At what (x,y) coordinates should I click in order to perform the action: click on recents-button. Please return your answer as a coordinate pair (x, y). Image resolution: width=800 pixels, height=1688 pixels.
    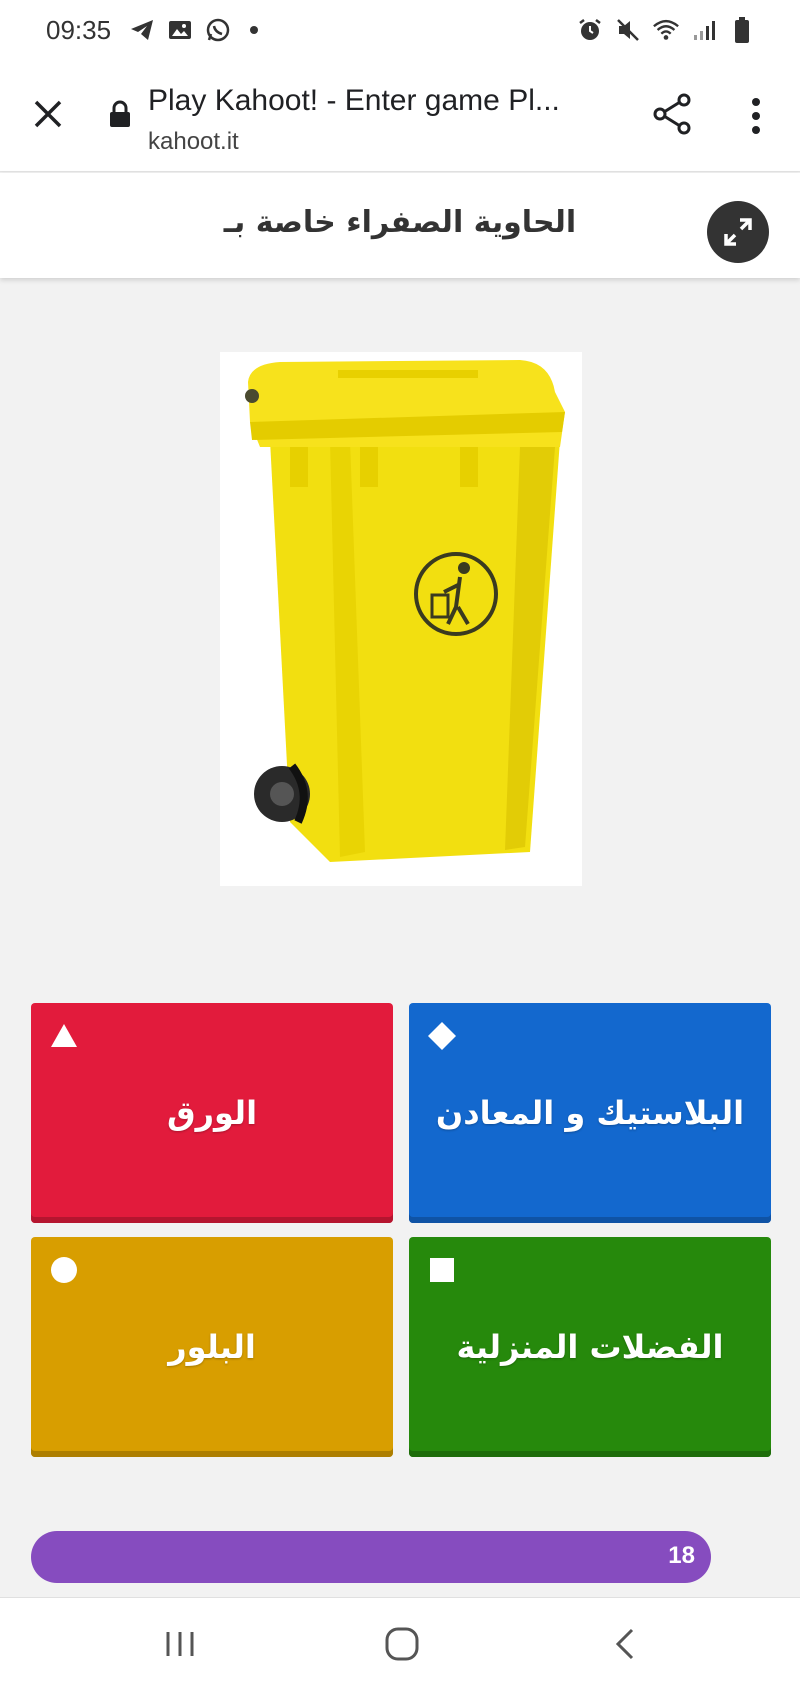
    Looking at the image, I should click on (180, 1644).